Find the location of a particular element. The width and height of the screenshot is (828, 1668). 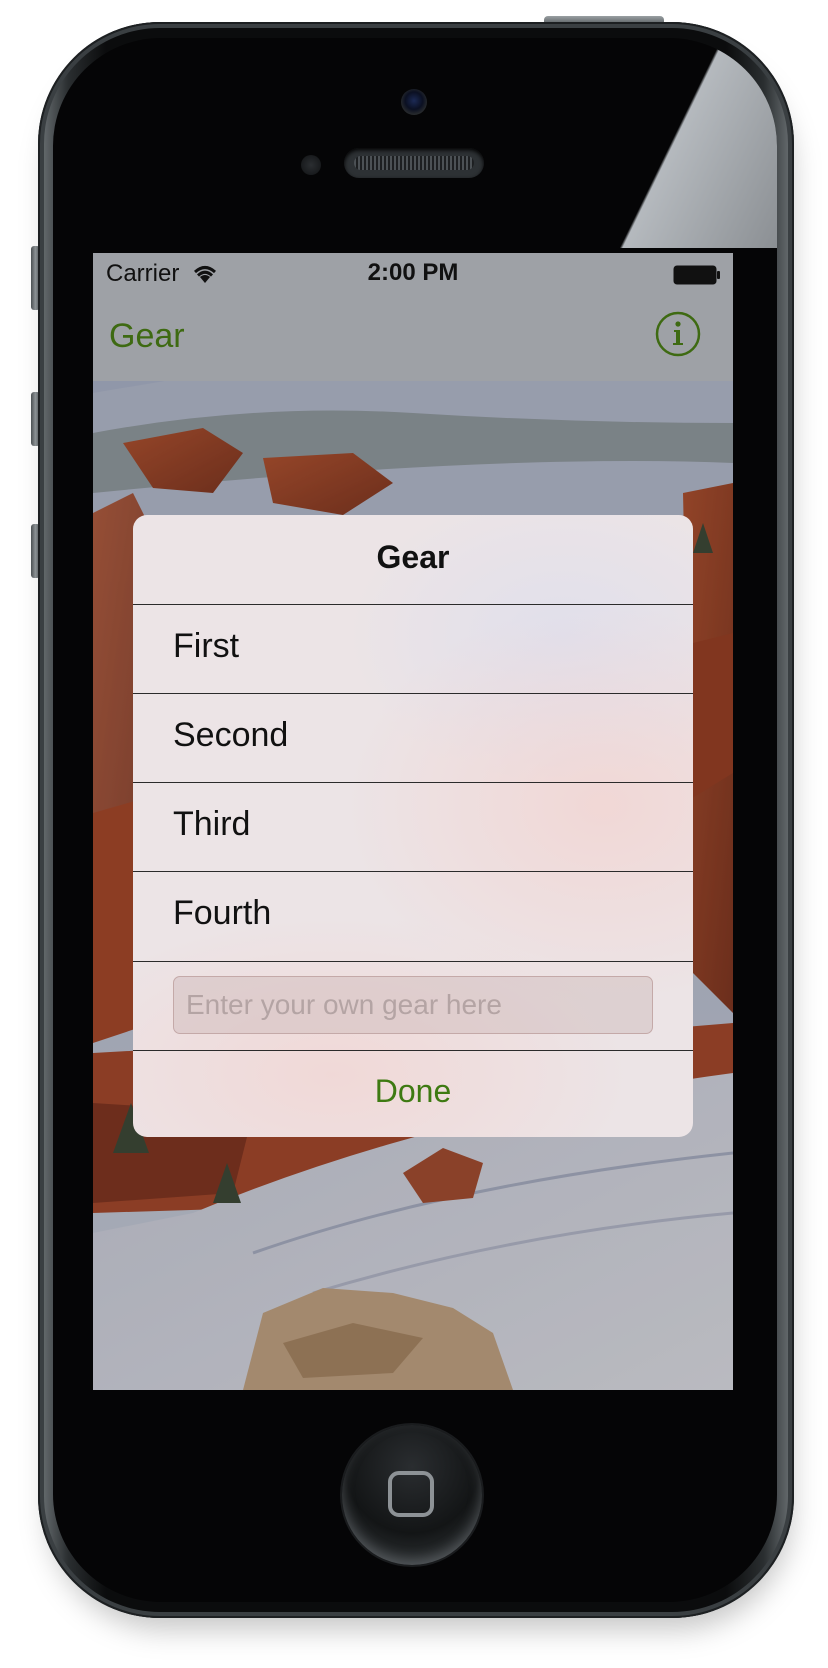

status-time: 2:00 PM is located at coordinates (413, 272).